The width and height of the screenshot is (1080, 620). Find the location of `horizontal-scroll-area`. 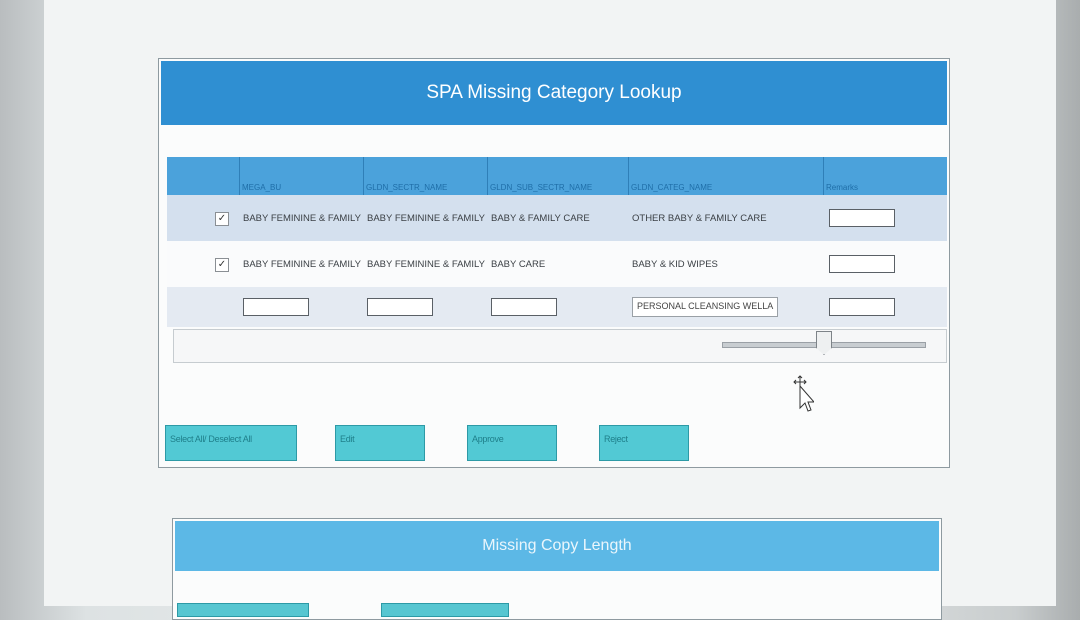

horizontal-scroll-area is located at coordinates (560, 346).